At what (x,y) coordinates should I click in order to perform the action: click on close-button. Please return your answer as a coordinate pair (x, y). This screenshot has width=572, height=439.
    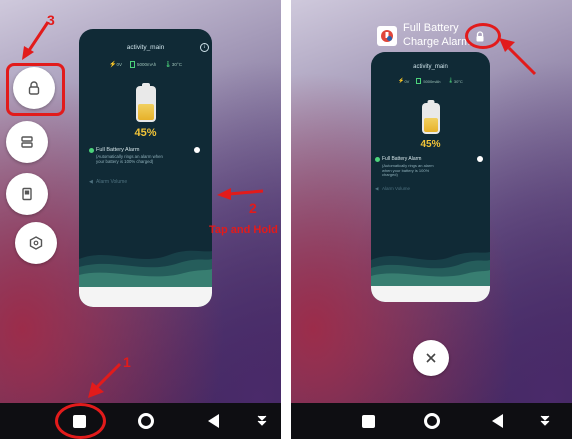
    Looking at the image, I should click on (431, 358).